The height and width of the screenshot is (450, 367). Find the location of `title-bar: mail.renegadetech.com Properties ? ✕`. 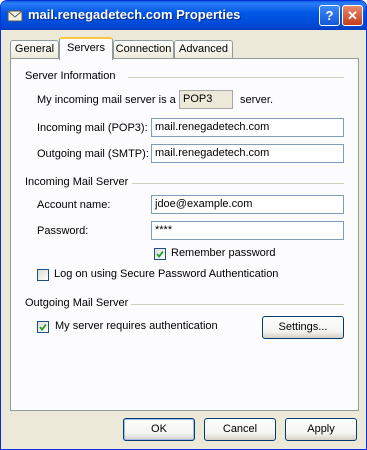

title-bar: mail.renegadetech.com Properties ? ✕ is located at coordinates (183, 15).